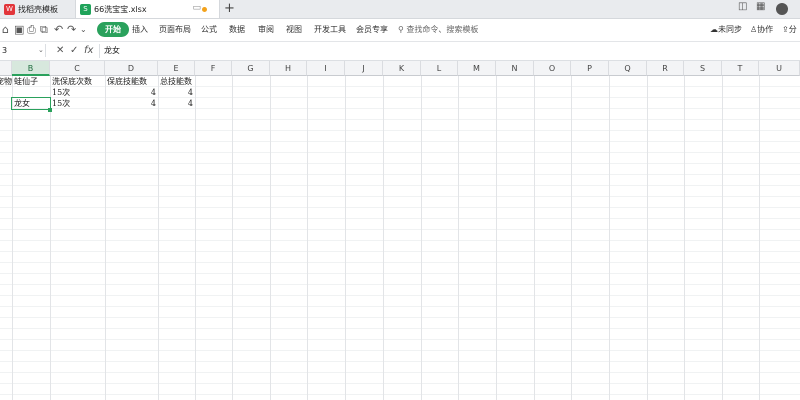  I want to click on column-header-F: F, so click(213, 68).